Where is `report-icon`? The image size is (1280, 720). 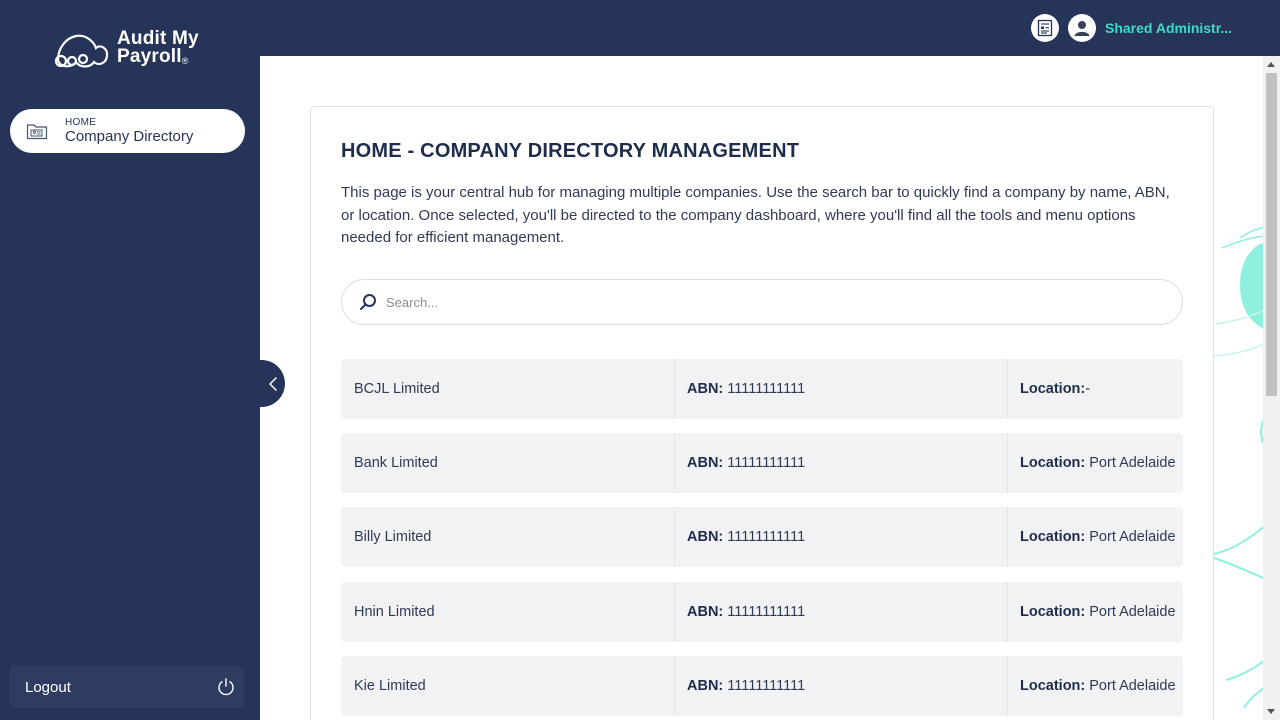 report-icon is located at coordinates (1045, 28).